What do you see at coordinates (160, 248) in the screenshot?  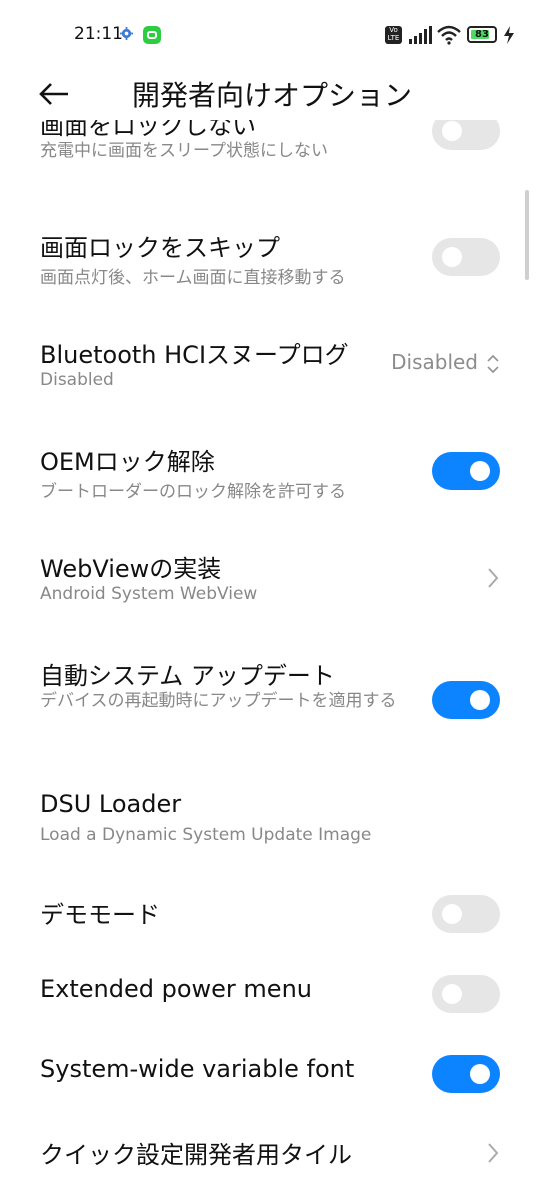 I see `setting-title: 画面ロックをスキップ` at bounding box center [160, 248].